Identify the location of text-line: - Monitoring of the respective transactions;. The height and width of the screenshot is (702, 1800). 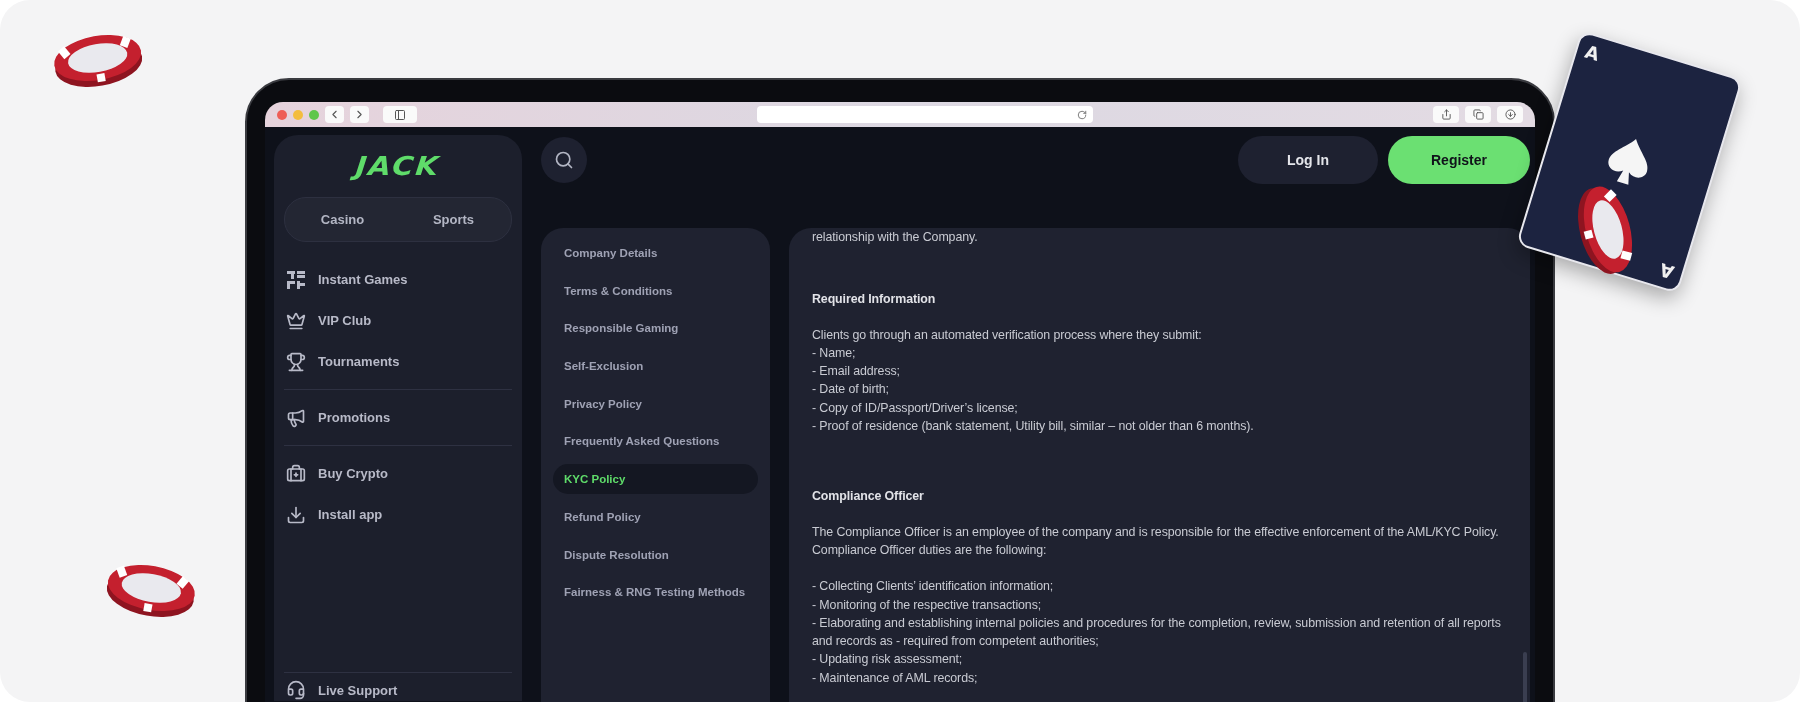
(927, 605).